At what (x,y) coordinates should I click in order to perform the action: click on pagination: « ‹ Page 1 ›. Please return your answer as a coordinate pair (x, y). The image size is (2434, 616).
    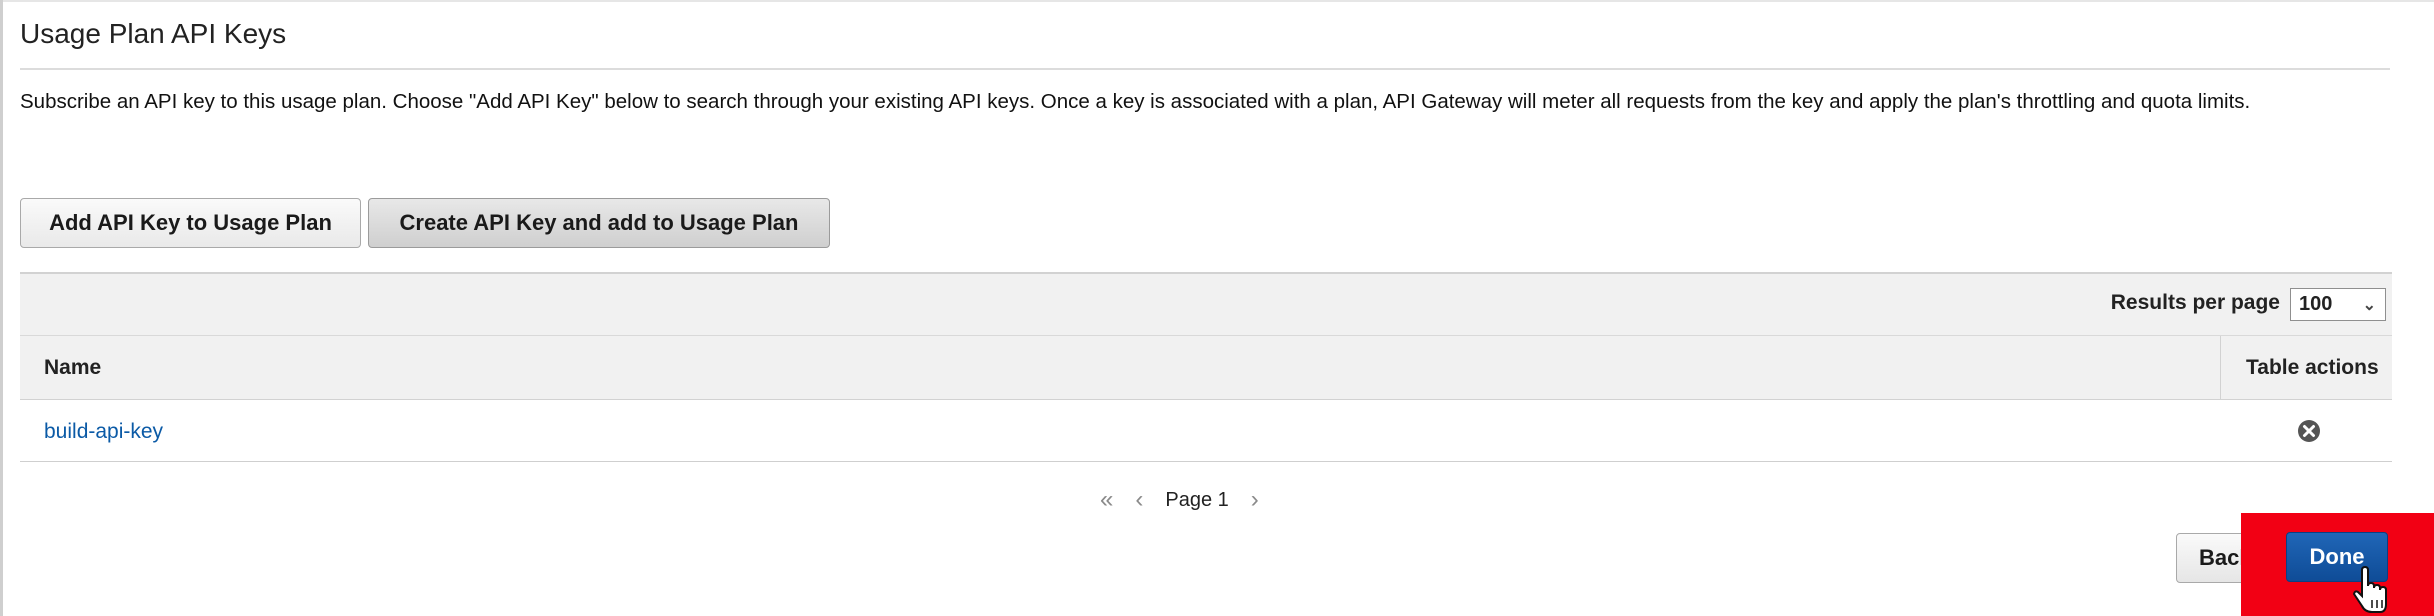
    Looking at the image, I should click on (1179, 500).